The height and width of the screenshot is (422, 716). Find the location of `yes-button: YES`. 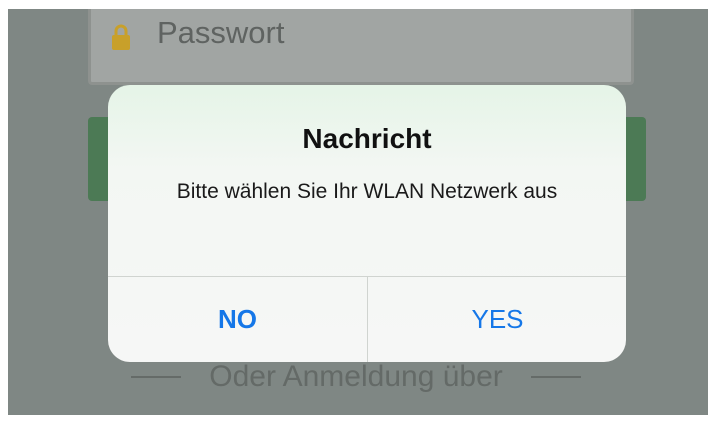

yes-button: YES is located at coordinates (497, 319).